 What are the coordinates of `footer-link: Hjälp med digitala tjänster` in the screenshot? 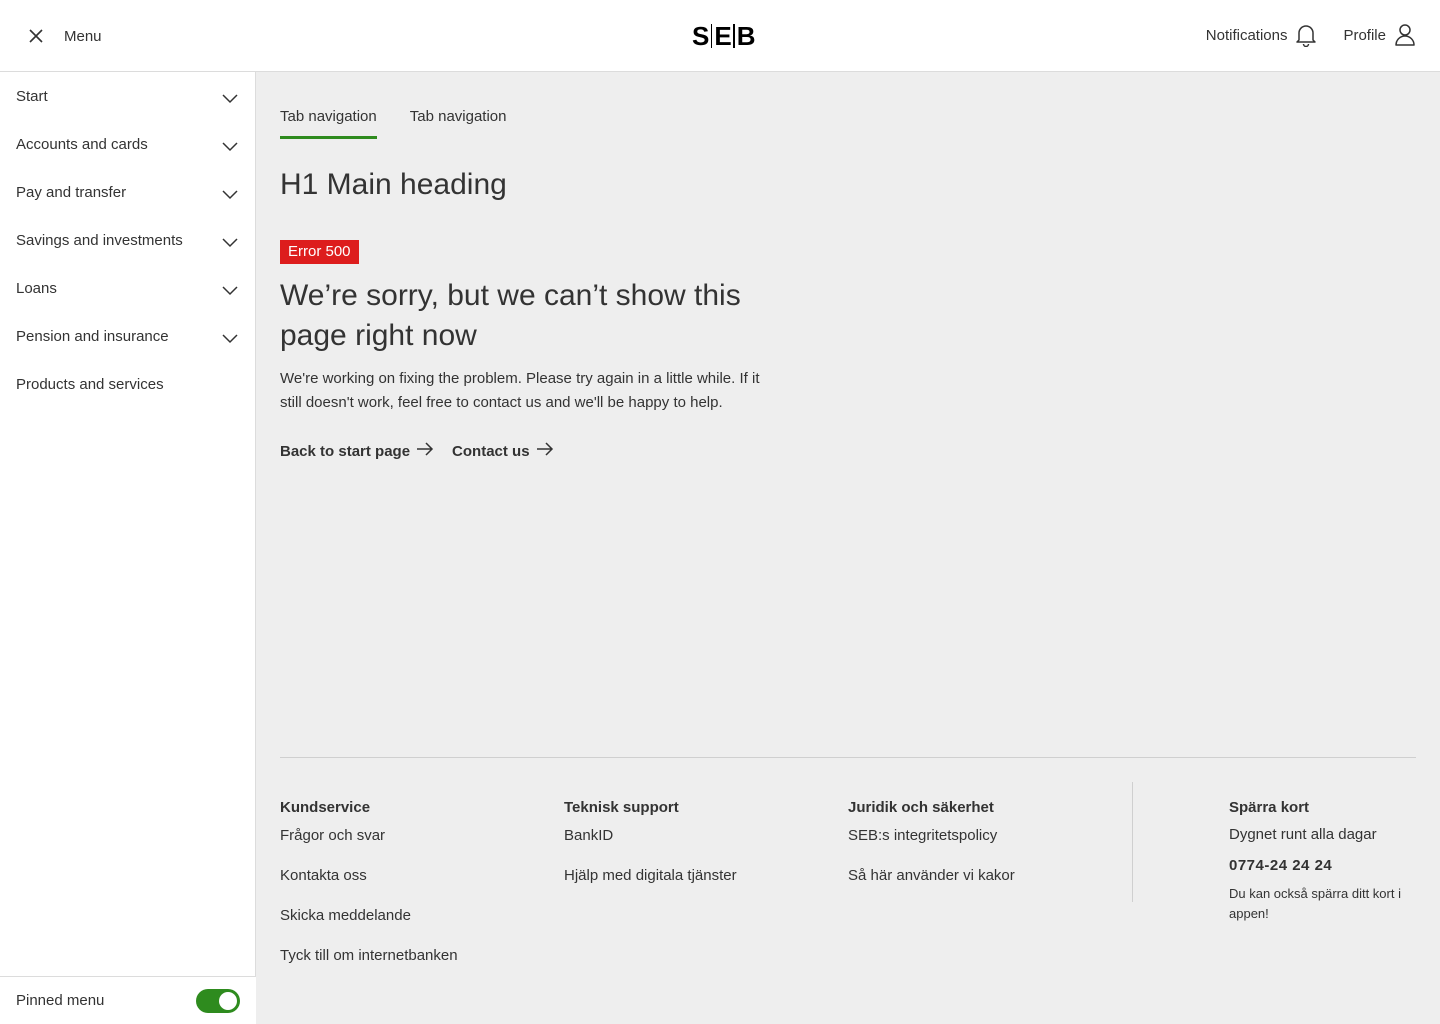 It's located at (650, 887).